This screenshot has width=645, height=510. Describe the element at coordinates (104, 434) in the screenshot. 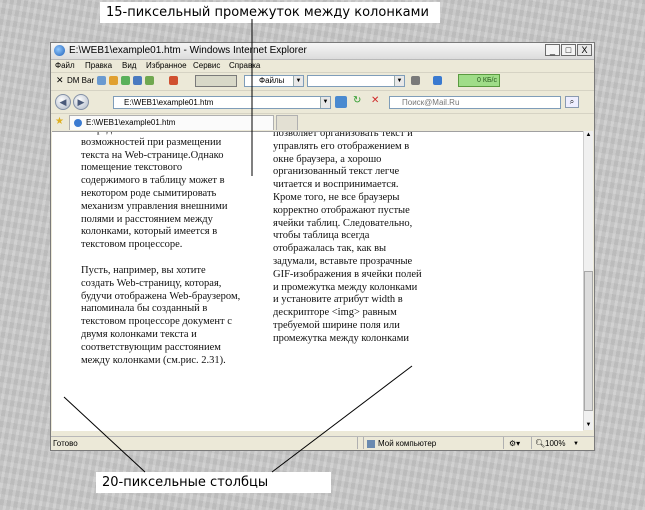

I see `pointer-line-left` at that location.